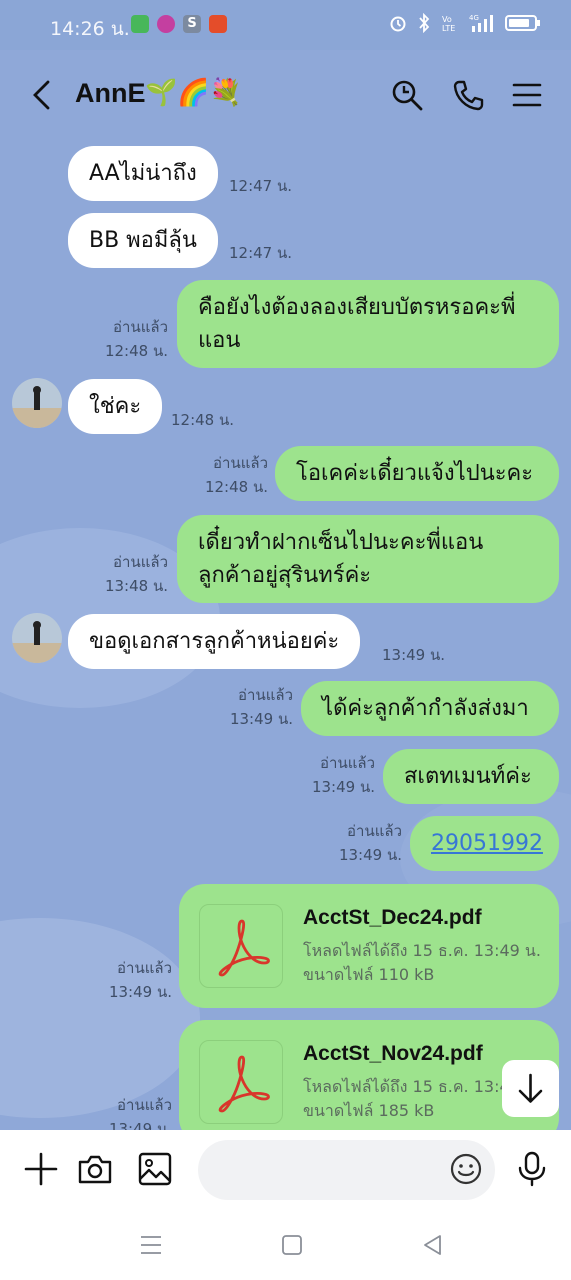 The height and width of the screenshot is (1280, 571). What do you see at coordinates (430, 708) in the screenshot?
I see `message-bubble-outgoing: ได้ค่ะลูกค้ากำลังส่งมา` at bounding box center [430, 708].